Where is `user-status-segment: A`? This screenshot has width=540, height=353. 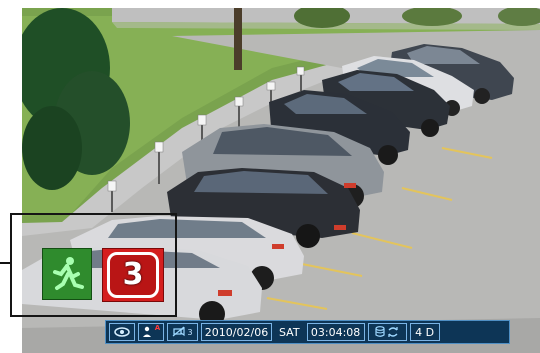 user-status-segment: A is located at coordinates (151, 332).